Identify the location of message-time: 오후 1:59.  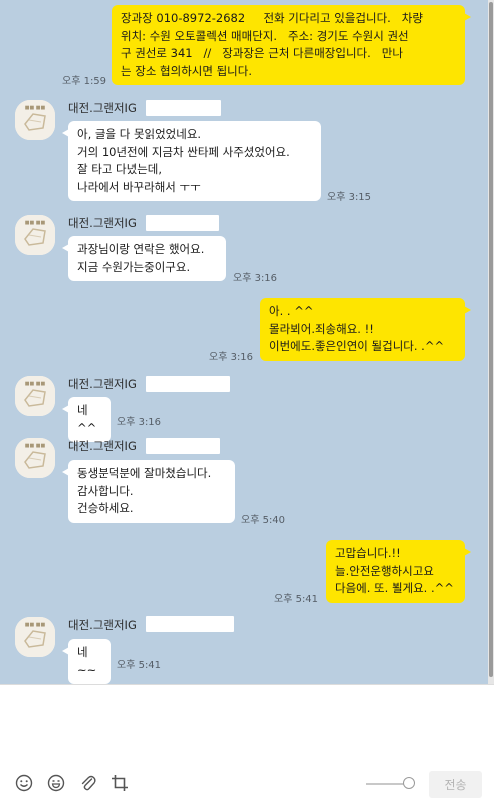
(84, 81).